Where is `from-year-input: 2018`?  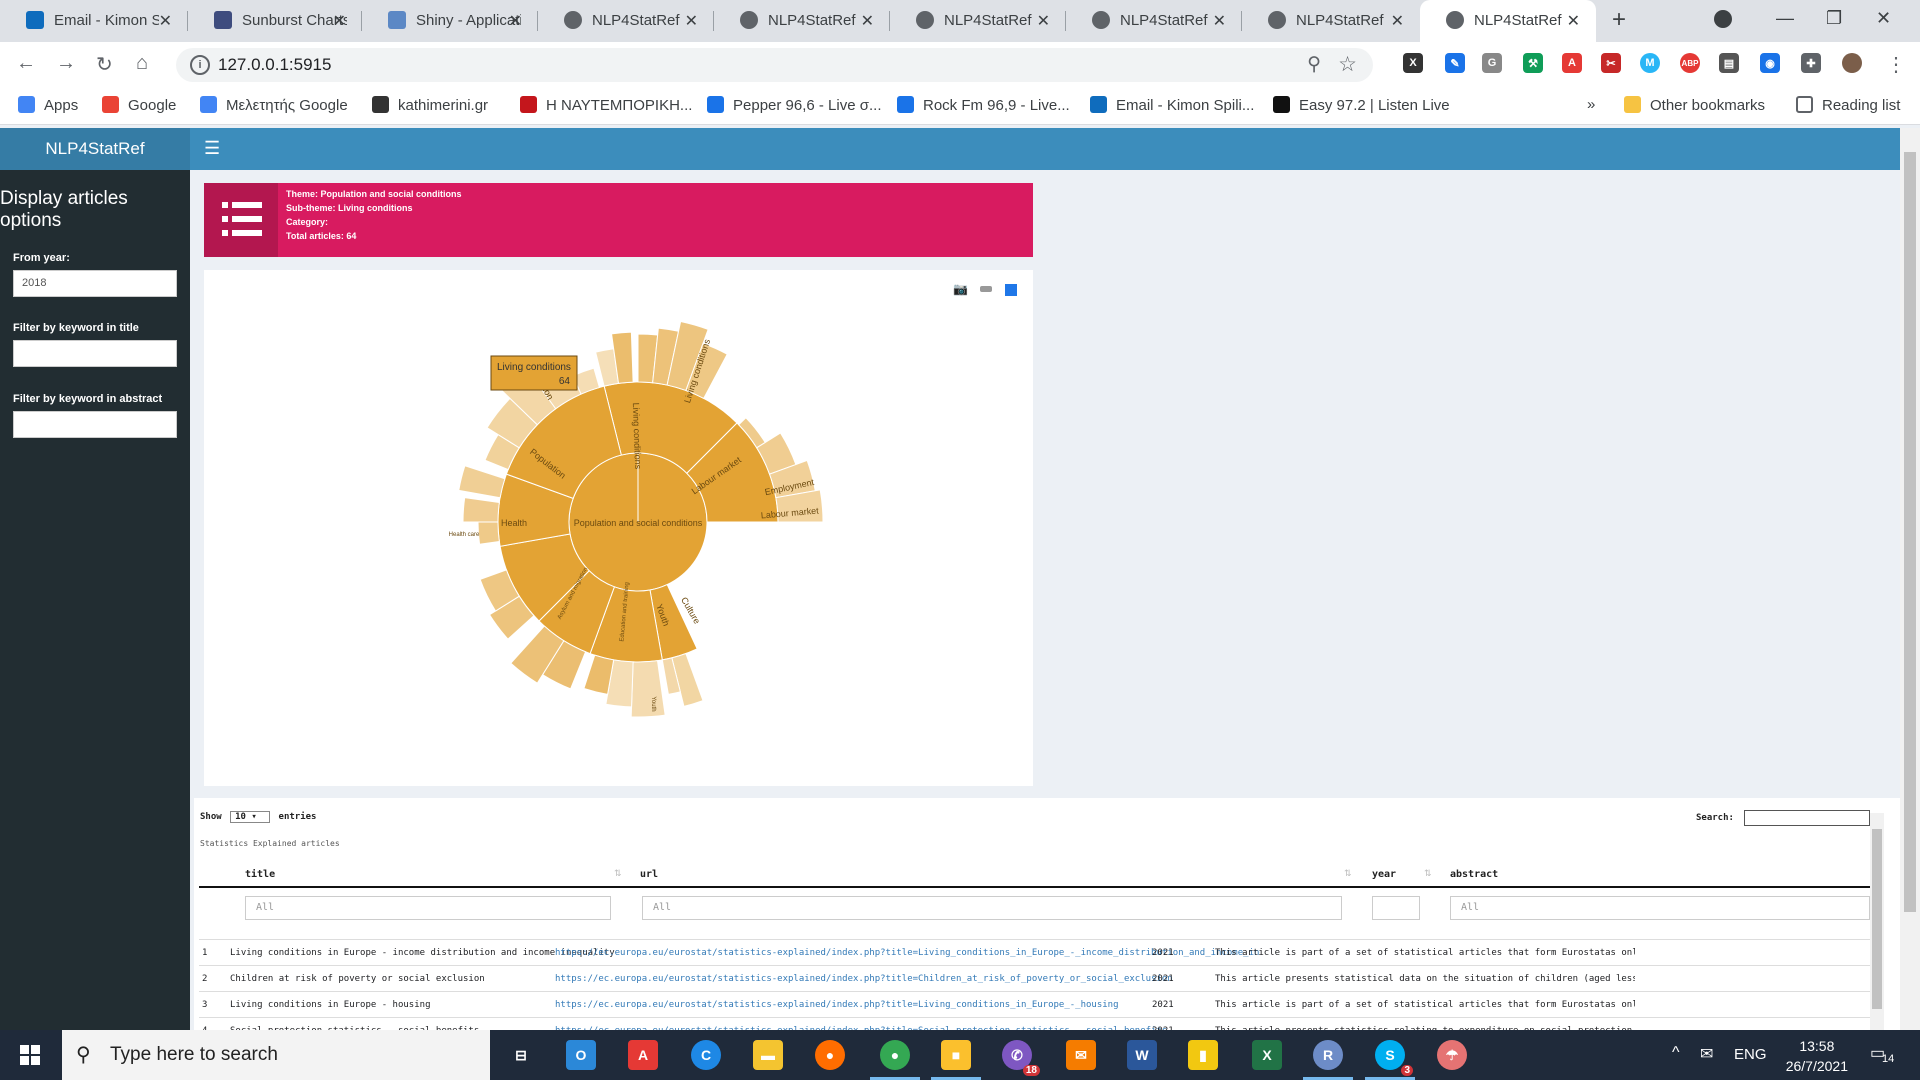 from-year-input: 2018 is located at coordinates (95, 283).